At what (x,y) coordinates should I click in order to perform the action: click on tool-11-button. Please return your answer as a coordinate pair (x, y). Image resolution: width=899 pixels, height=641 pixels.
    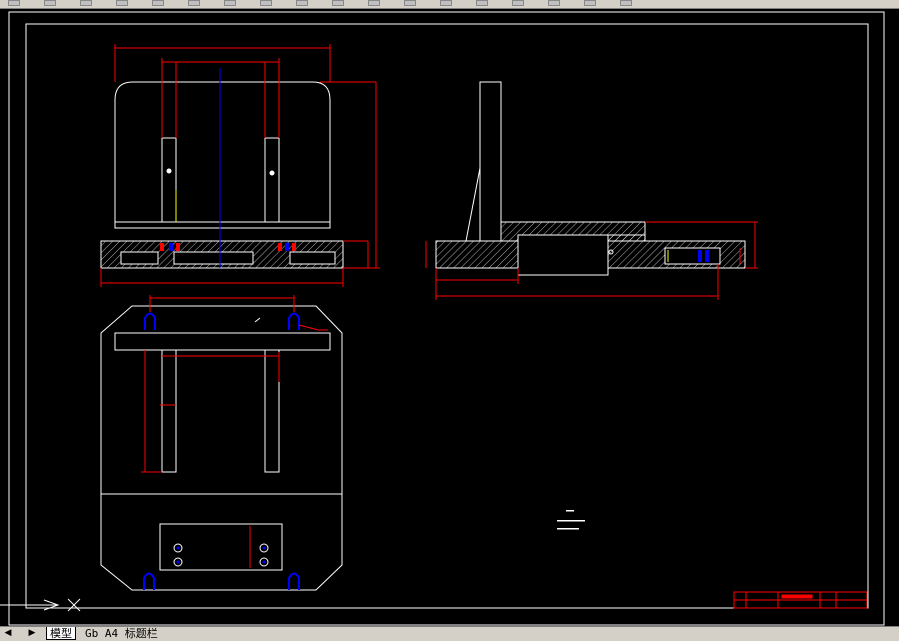
    Looking at the image, I should click on (374, 3).